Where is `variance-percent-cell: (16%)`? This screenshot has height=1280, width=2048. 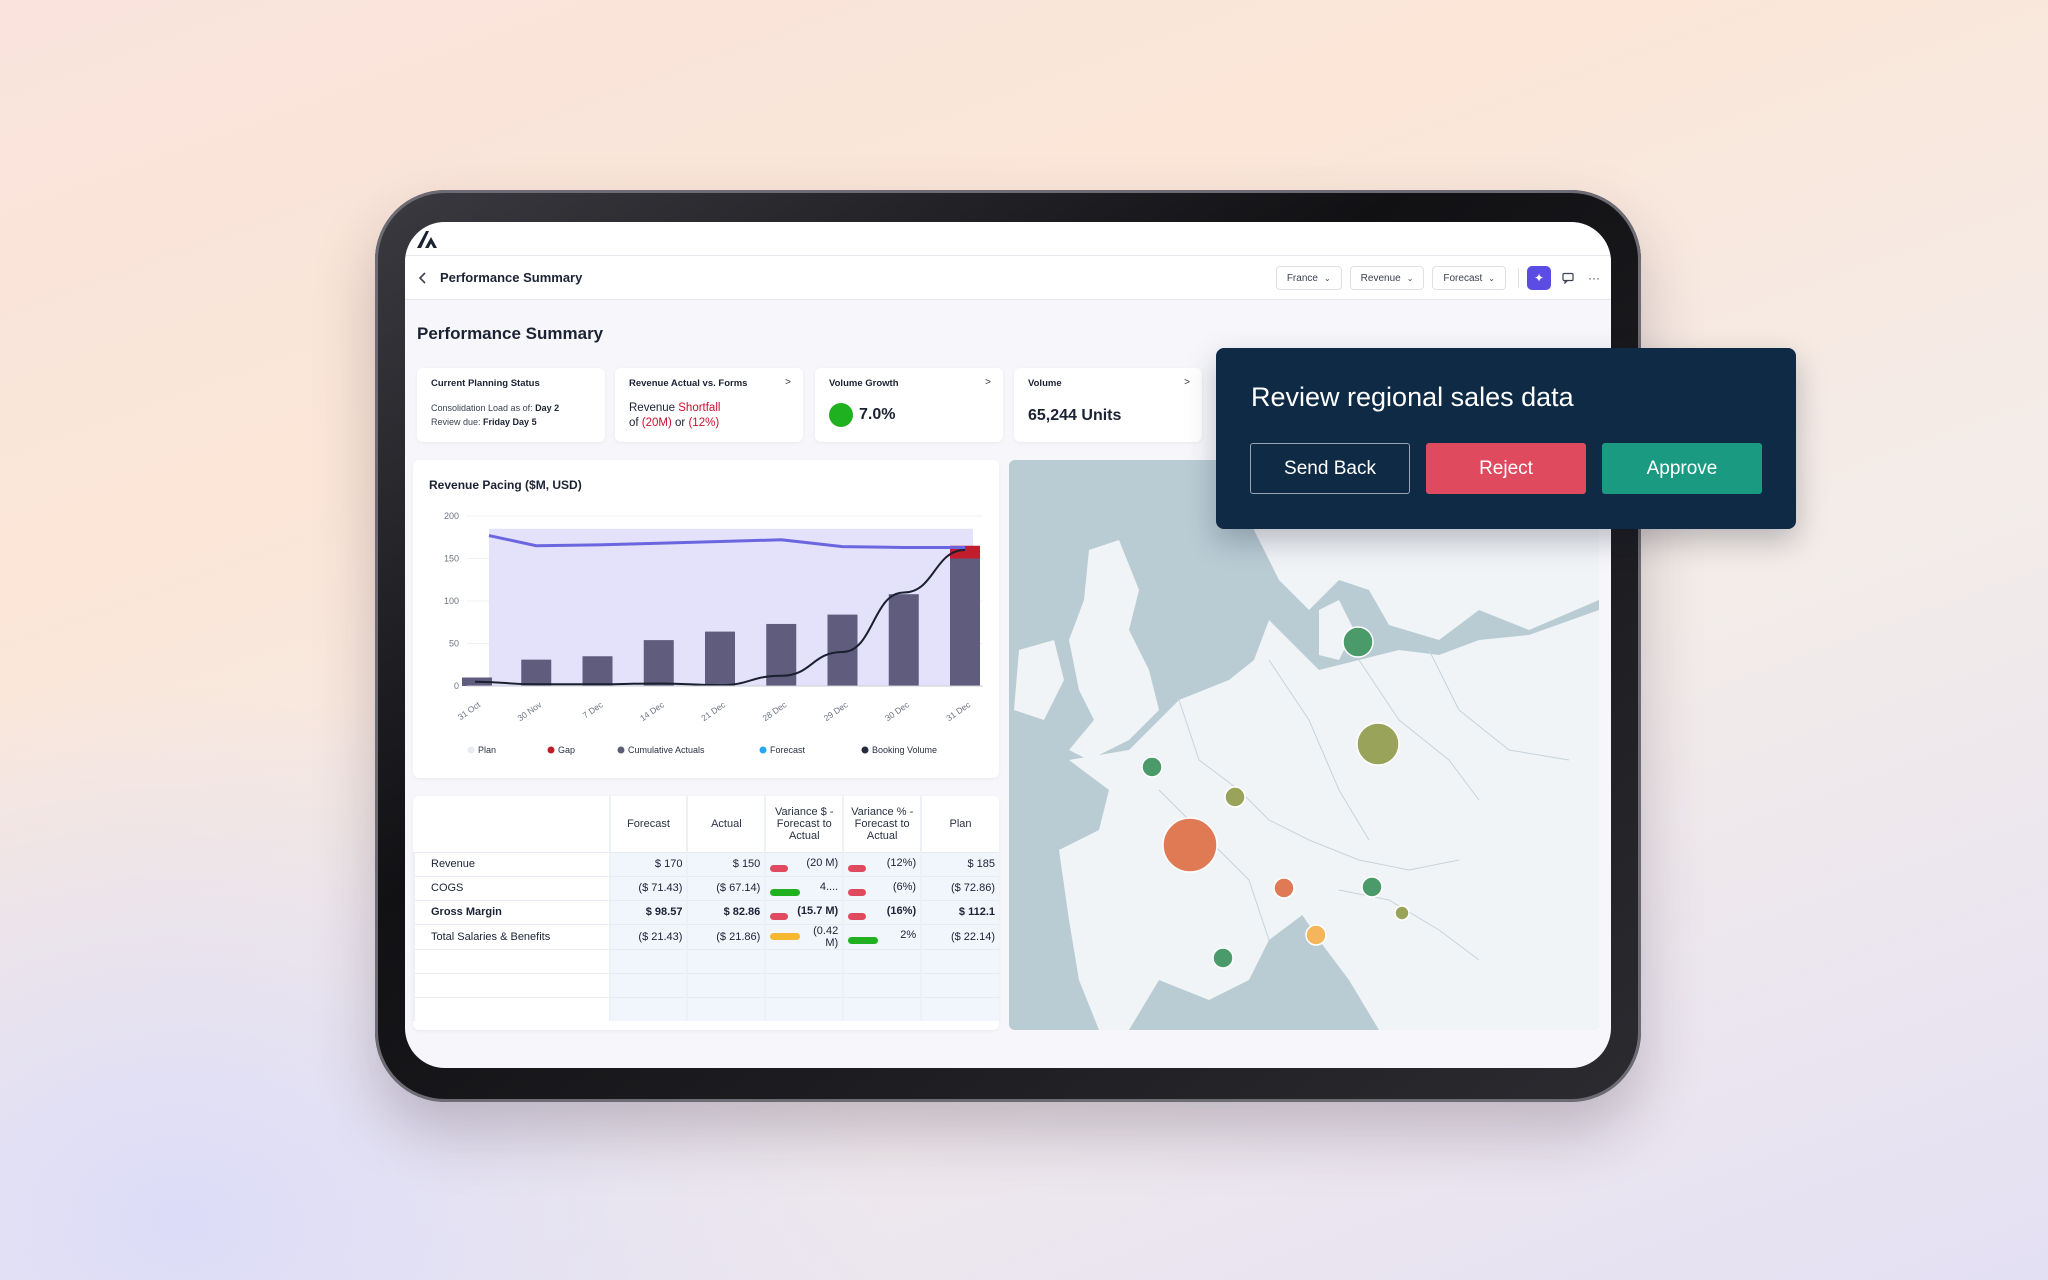
variance-percent-cell: (16%) is located at coordinates (882, 911).